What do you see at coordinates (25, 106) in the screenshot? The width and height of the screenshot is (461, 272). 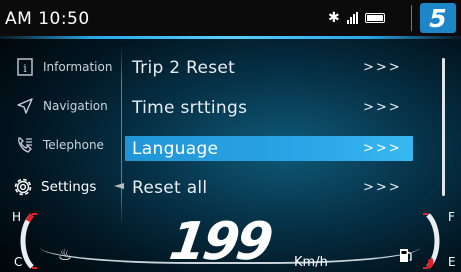 I see `navigation-icon` at bounding box center [25, 106].